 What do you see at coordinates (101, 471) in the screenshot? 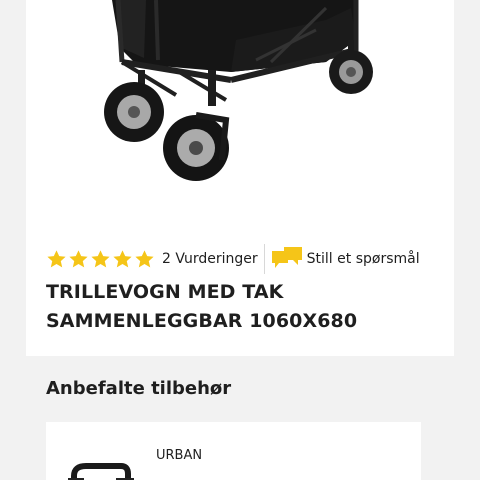
I see `accessory-image` at bounding box center [101, 471].